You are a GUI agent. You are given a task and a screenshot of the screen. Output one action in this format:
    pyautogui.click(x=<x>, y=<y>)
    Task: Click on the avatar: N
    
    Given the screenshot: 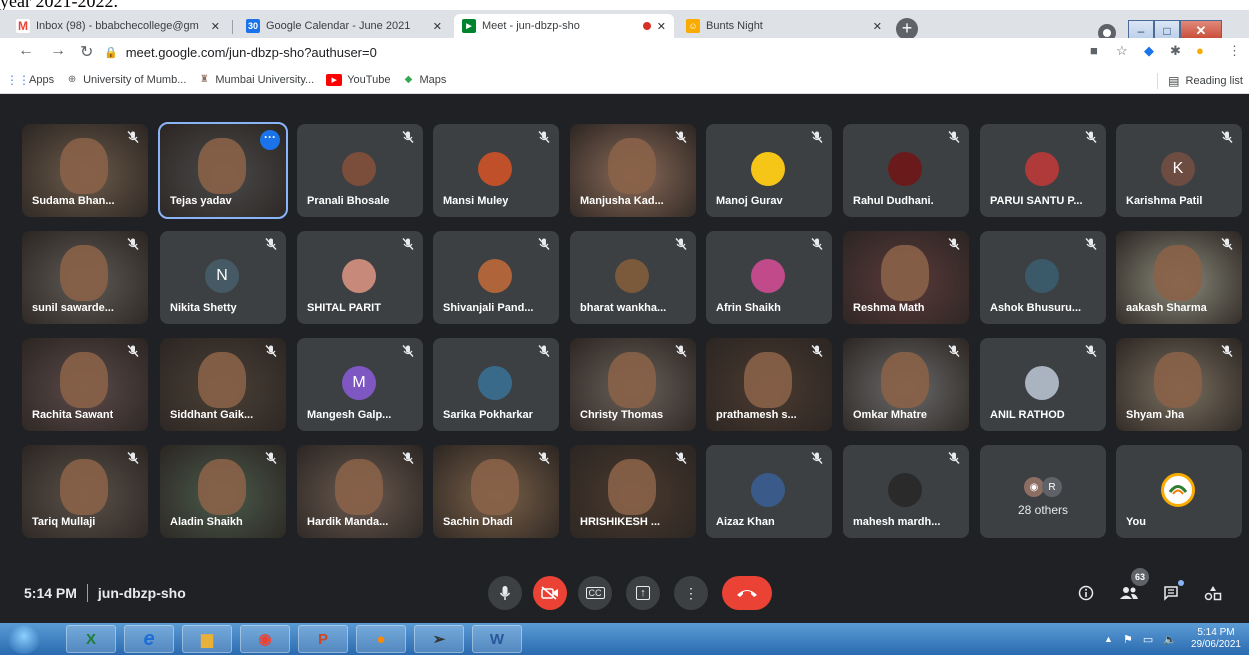 What is the action you would take?
    pyautogui.click(x=222, y=276)
    